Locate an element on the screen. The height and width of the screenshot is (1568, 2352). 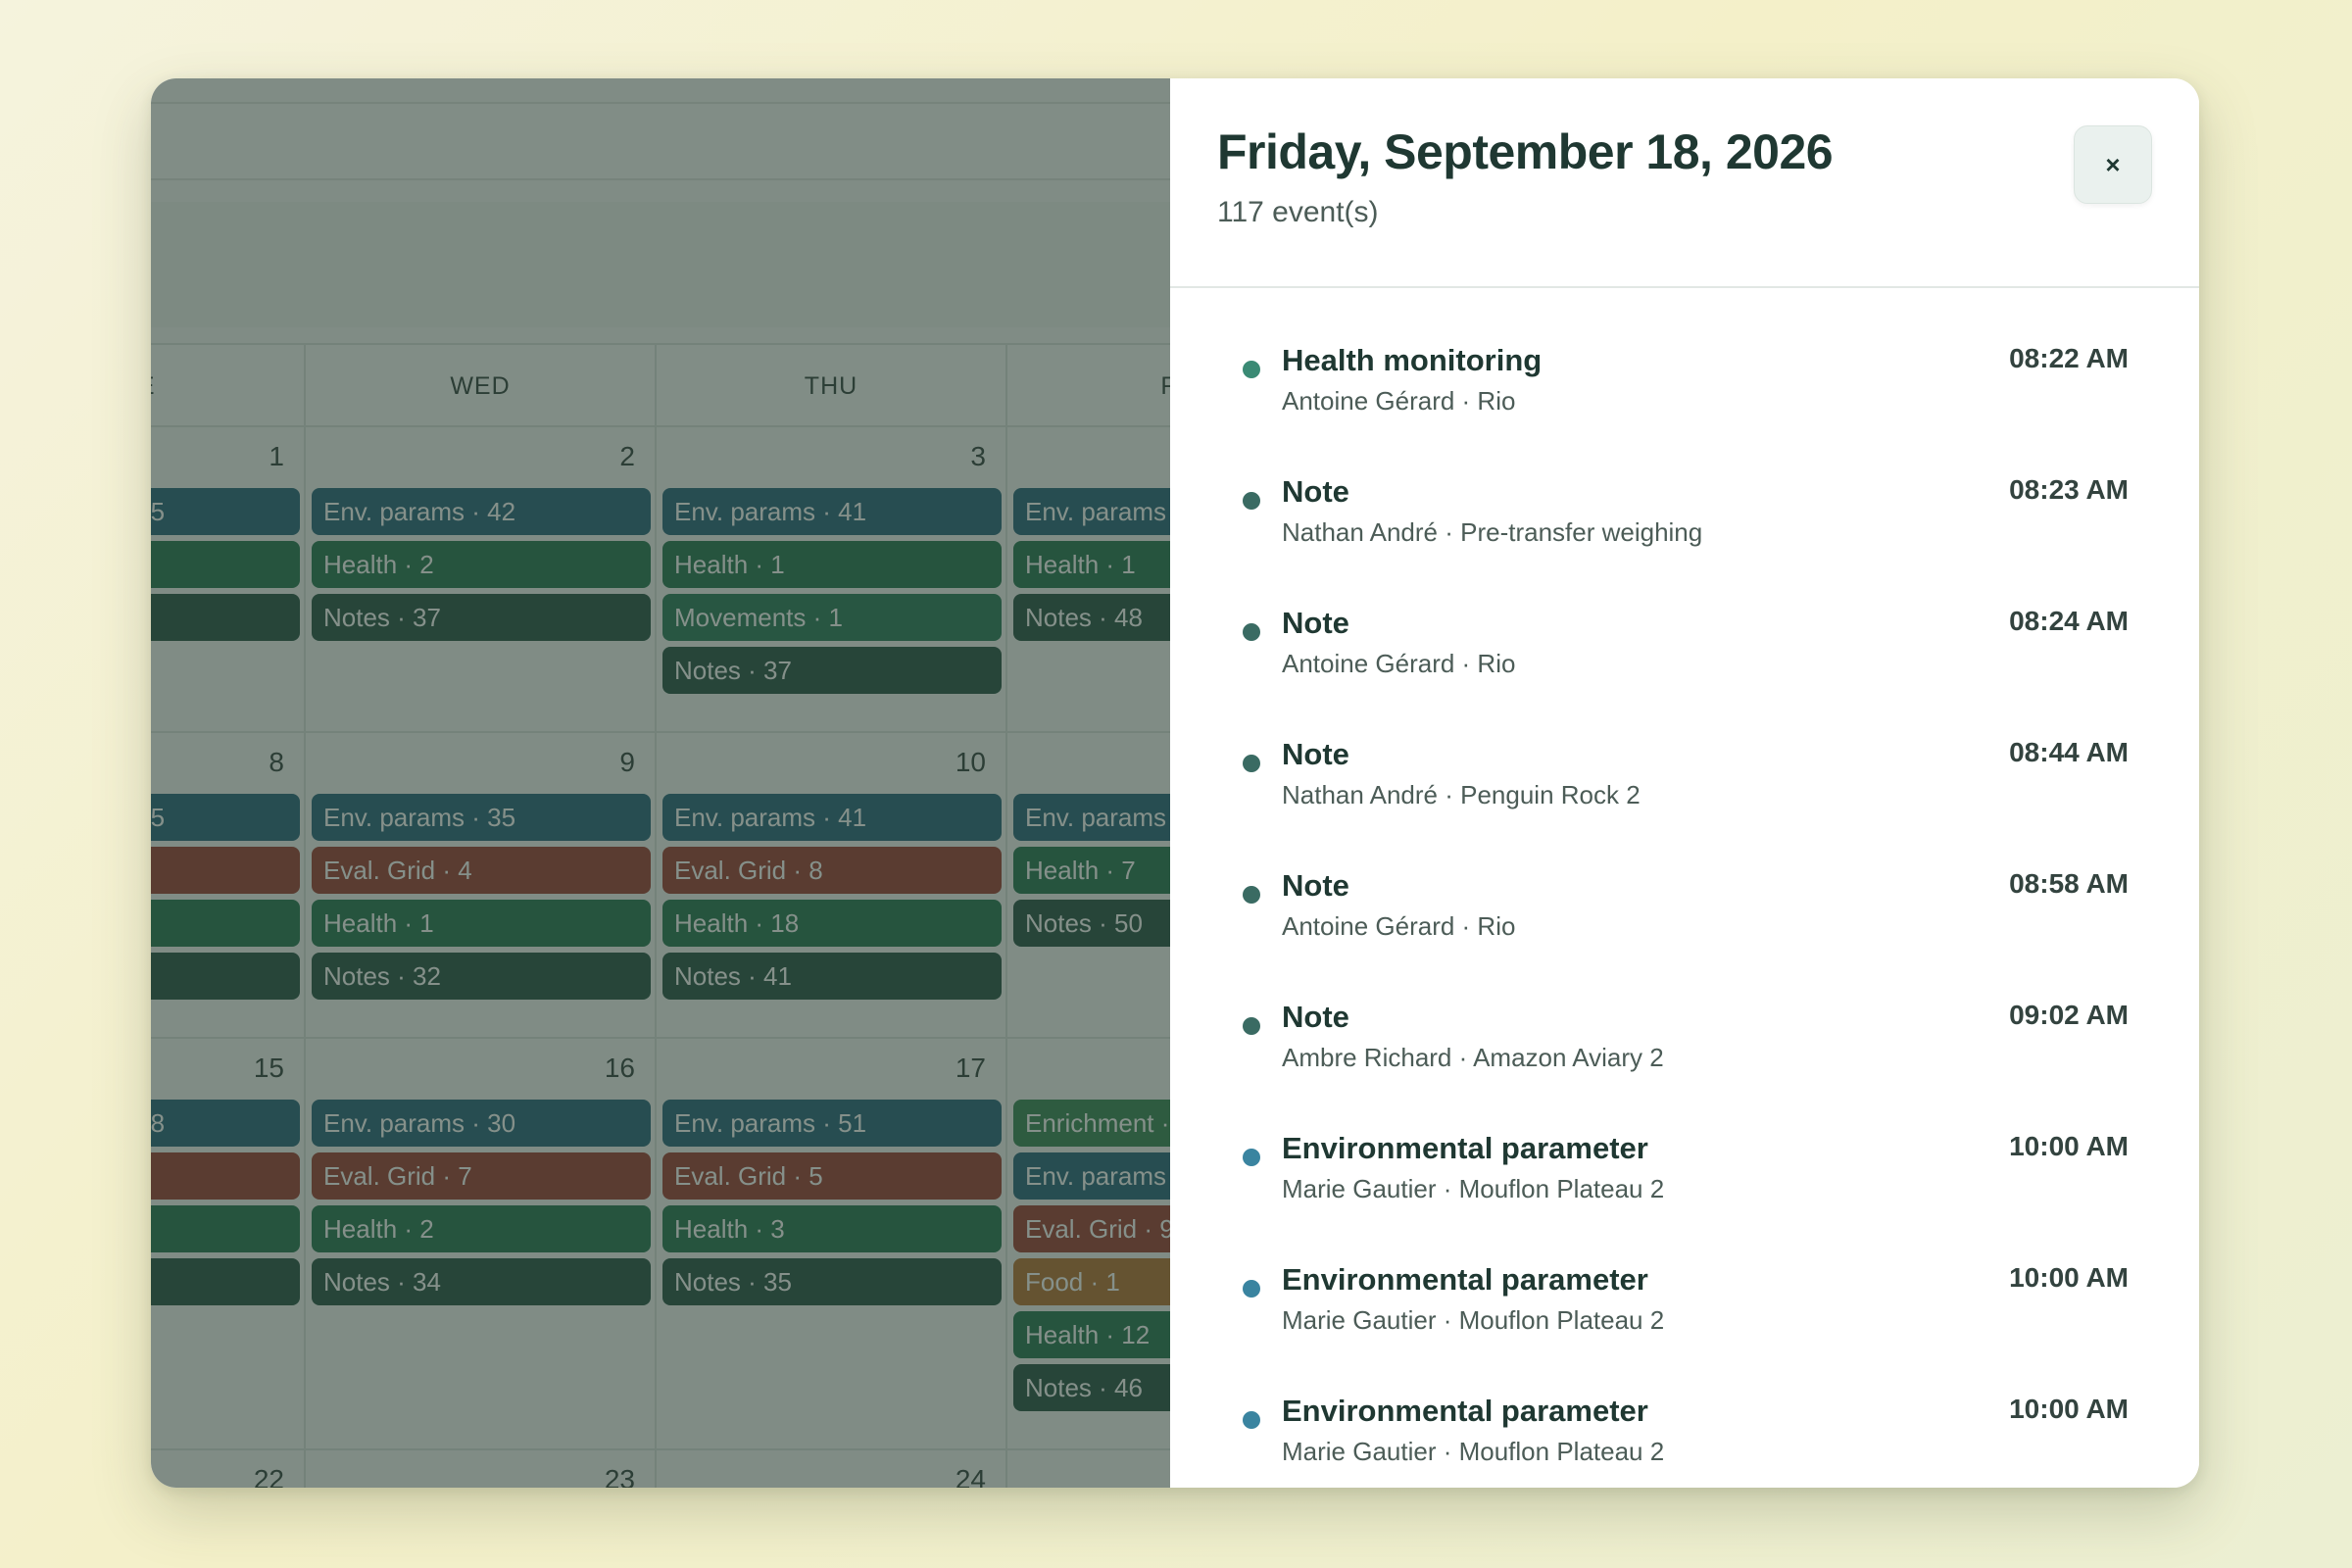
event-time: 08:44 AM is located at coordinates (2069, 752).